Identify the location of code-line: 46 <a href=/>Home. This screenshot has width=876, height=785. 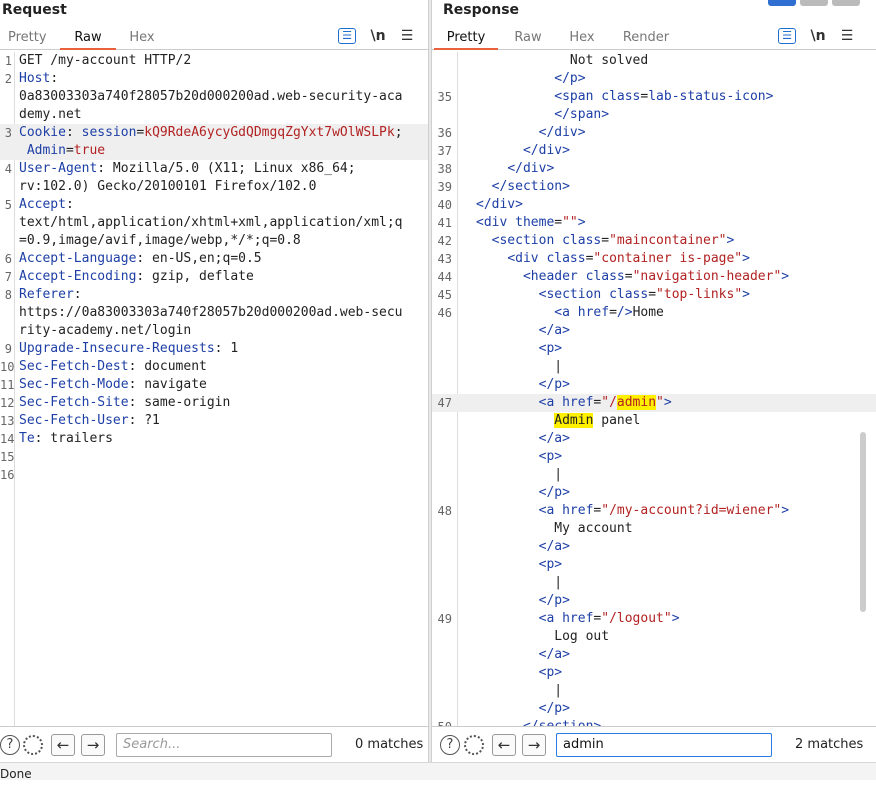
(654, 313).